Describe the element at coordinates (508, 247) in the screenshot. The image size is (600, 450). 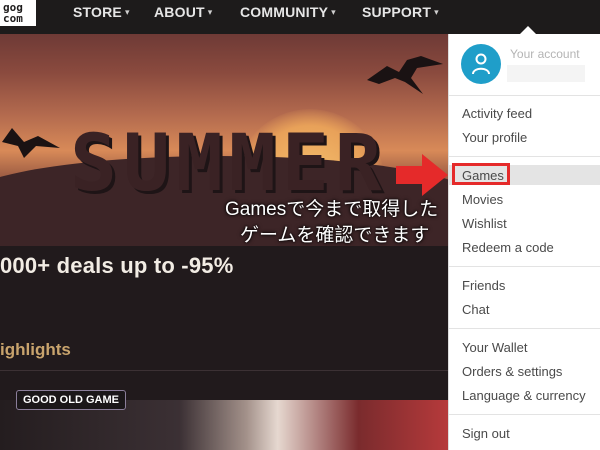
I see `menu-redeem-code: Redeem a code` at that location.